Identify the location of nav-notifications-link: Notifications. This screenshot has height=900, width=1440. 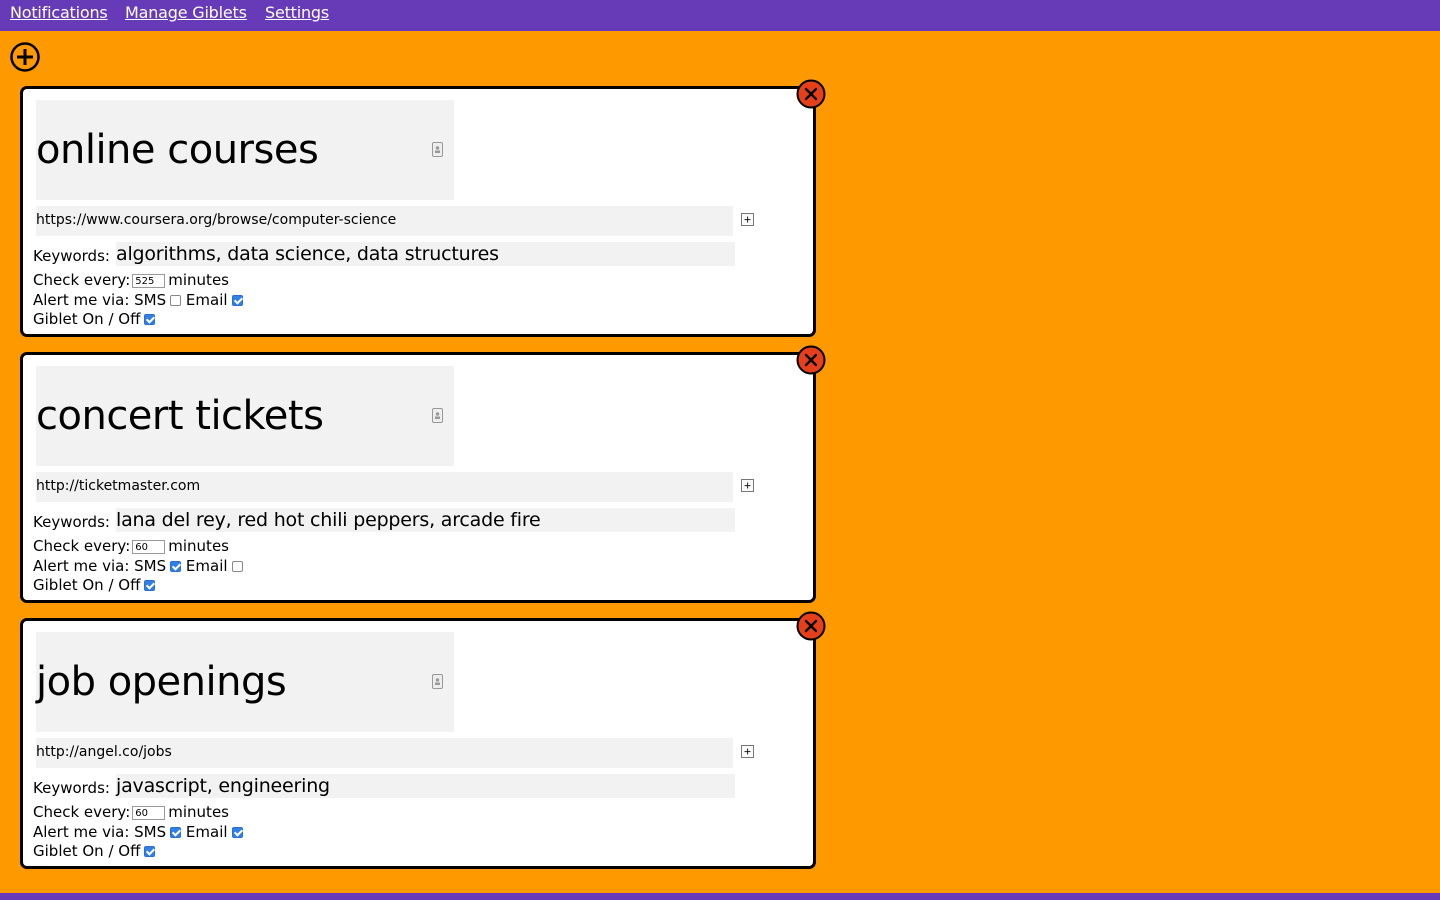
(59, 12).